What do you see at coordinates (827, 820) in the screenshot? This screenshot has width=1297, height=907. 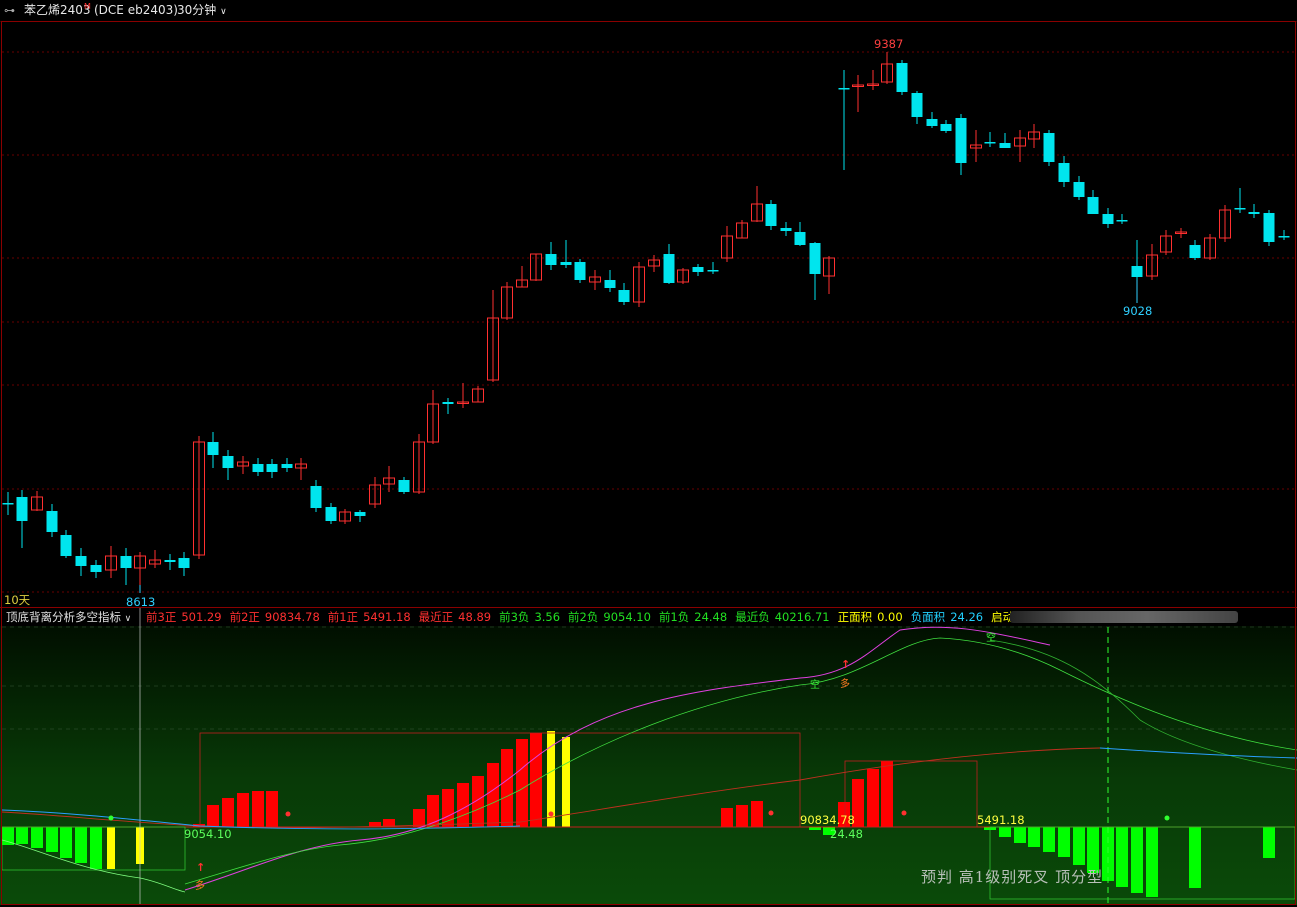 I see `pos-value-label-2: 90834.78` at bounding box center [827, 820].